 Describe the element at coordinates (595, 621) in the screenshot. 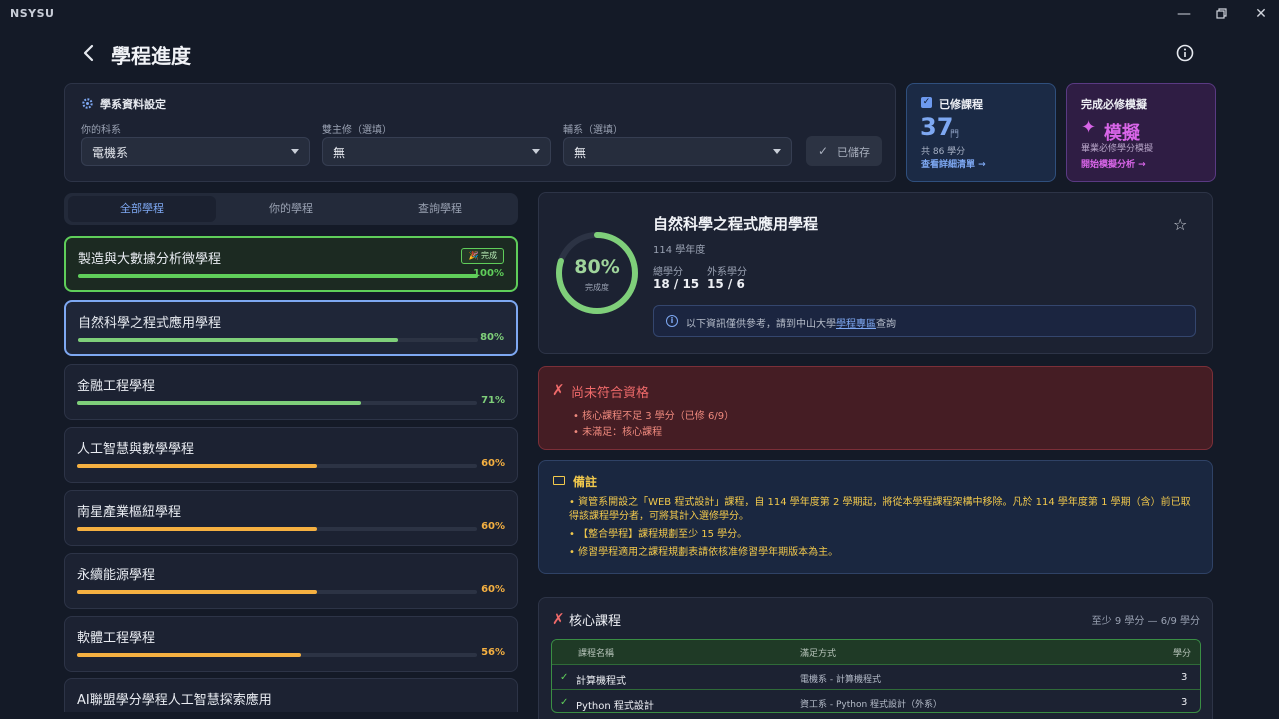

I see `core-courses-title: 核心課程` at that location.